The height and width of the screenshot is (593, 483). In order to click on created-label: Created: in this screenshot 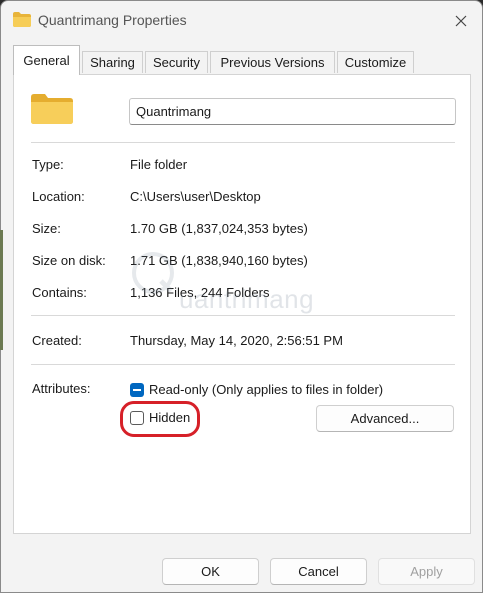, I will do `click(57, 340)`.